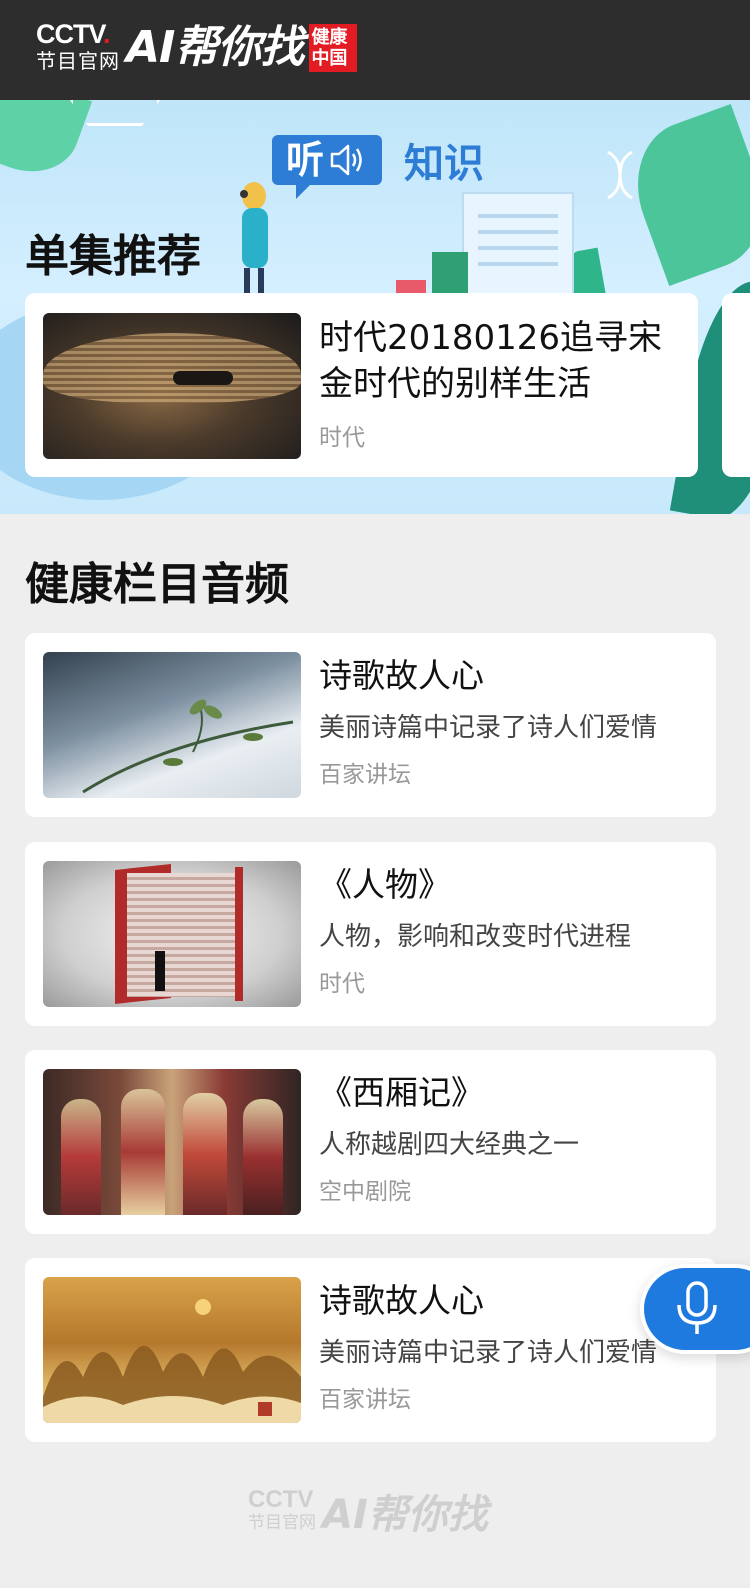  I want to click on audio-source: 时代, so click(342, 984).